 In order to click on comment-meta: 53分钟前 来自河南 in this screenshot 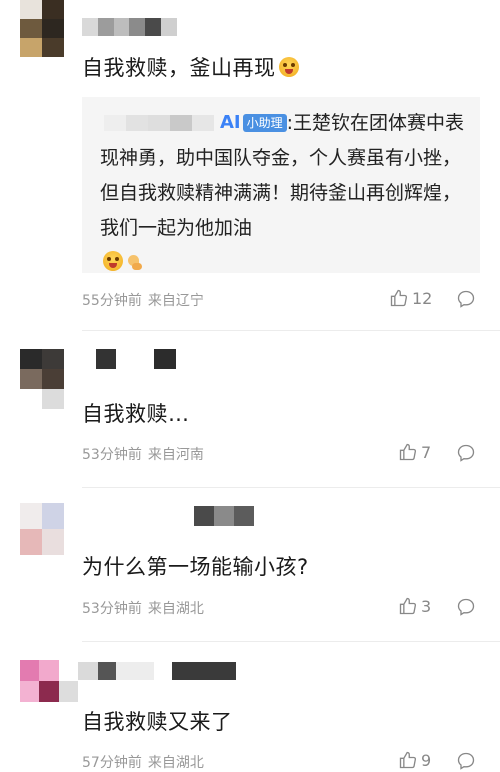, I will do `click(143, 454)`.